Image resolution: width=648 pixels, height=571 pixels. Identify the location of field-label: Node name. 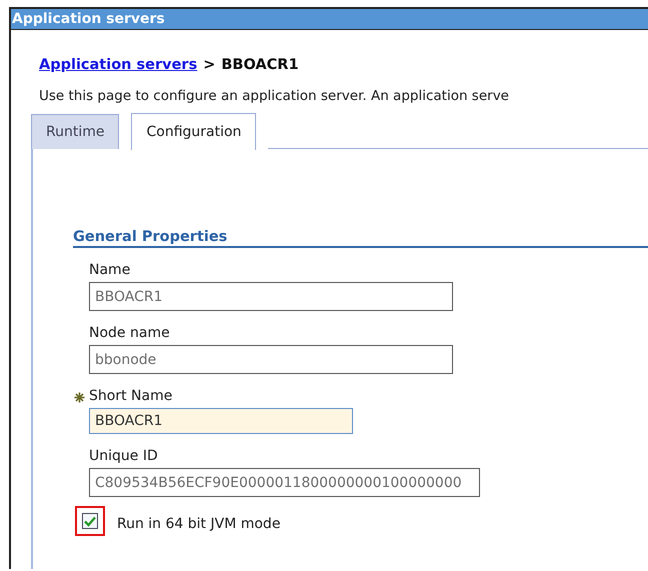
(129, 333).